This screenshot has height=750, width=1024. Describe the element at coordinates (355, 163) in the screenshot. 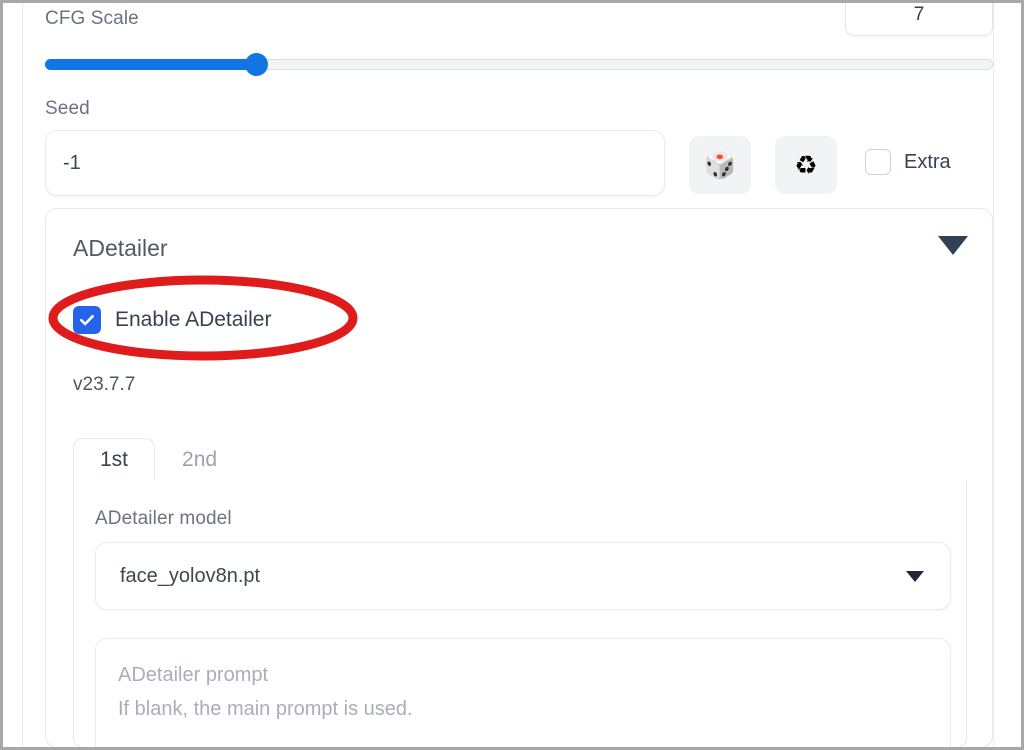

I see `seed-input: -1` at that location.